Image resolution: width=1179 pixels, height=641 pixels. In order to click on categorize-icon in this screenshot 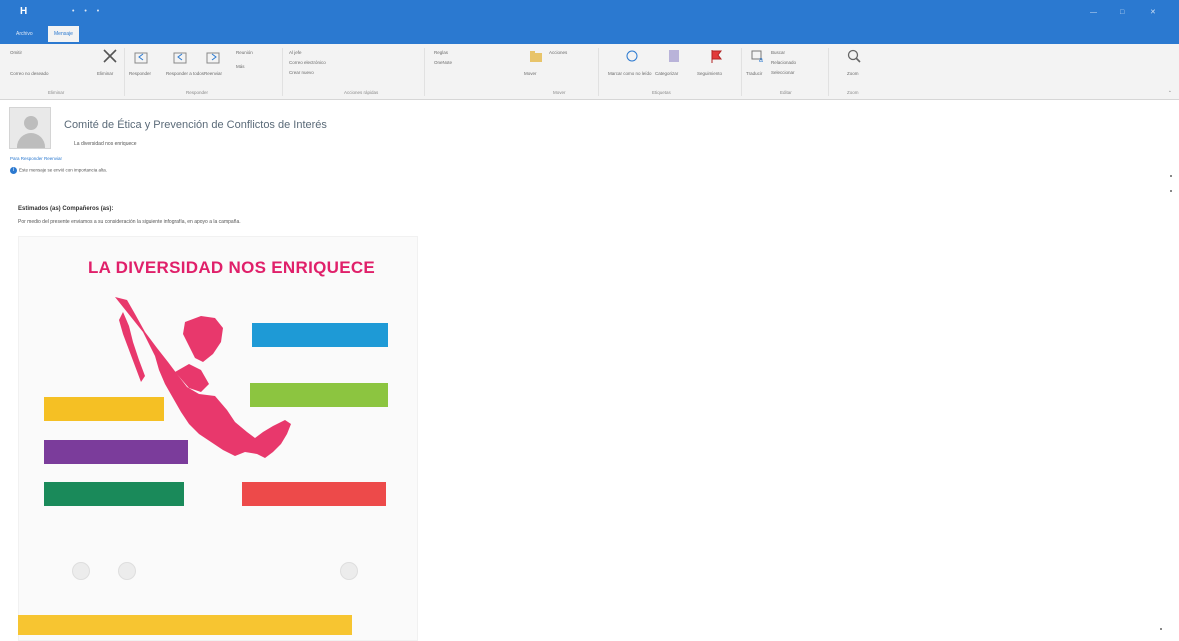, I will do `click(674, 56)`.